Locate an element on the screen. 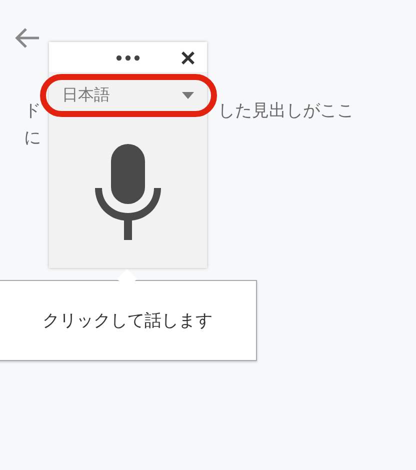 This screenshot has width=416, height=470. tooltip-text: クリックして話します is located at coordinates (127, 321).